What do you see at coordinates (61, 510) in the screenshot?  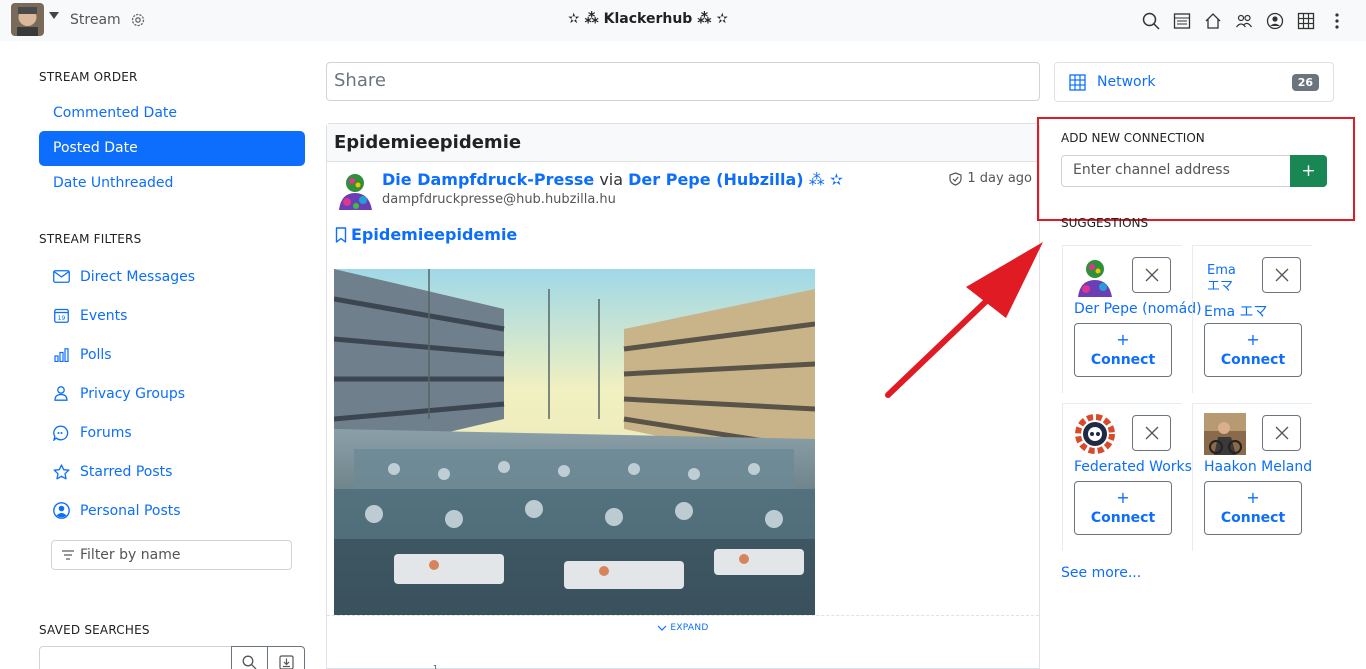 I see `person-circle-icon` at bounding box center [61, 510].